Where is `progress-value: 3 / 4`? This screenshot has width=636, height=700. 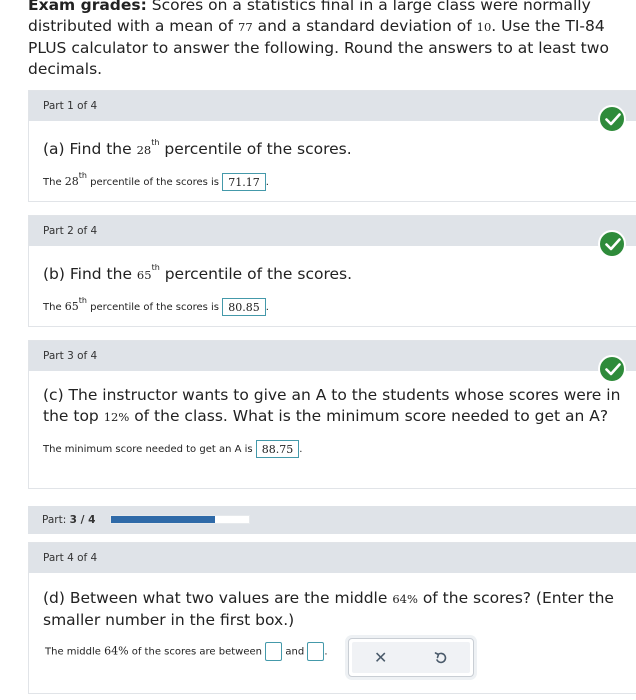 progress-value: 3 / 4 is located at coordinates (82, 520).